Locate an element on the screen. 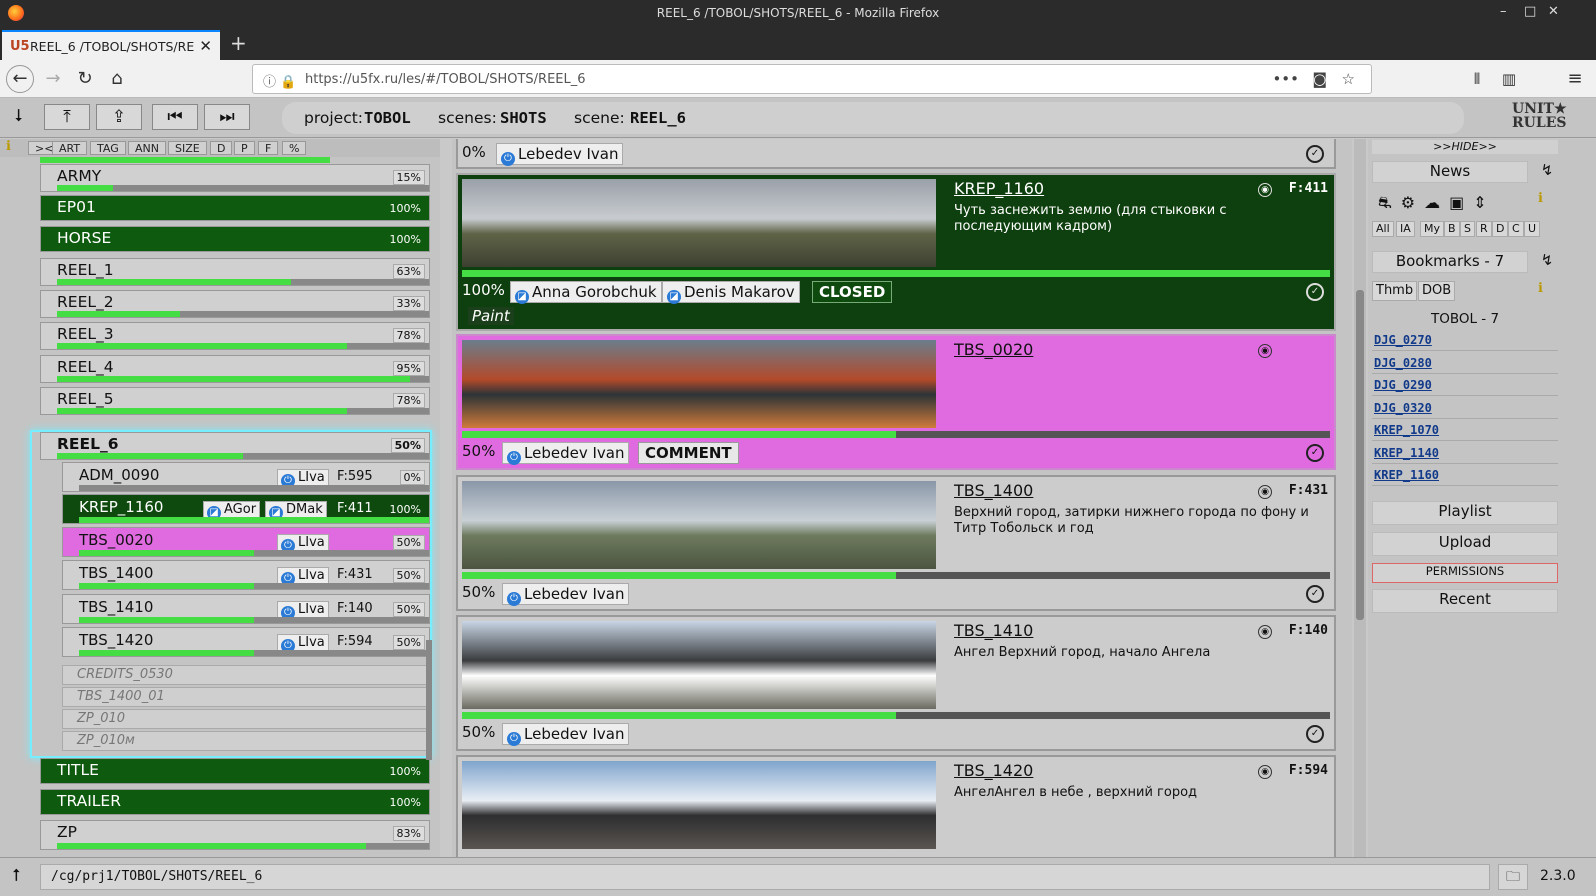  menu-icon: ≡ is located at coordinates (1575, 80).